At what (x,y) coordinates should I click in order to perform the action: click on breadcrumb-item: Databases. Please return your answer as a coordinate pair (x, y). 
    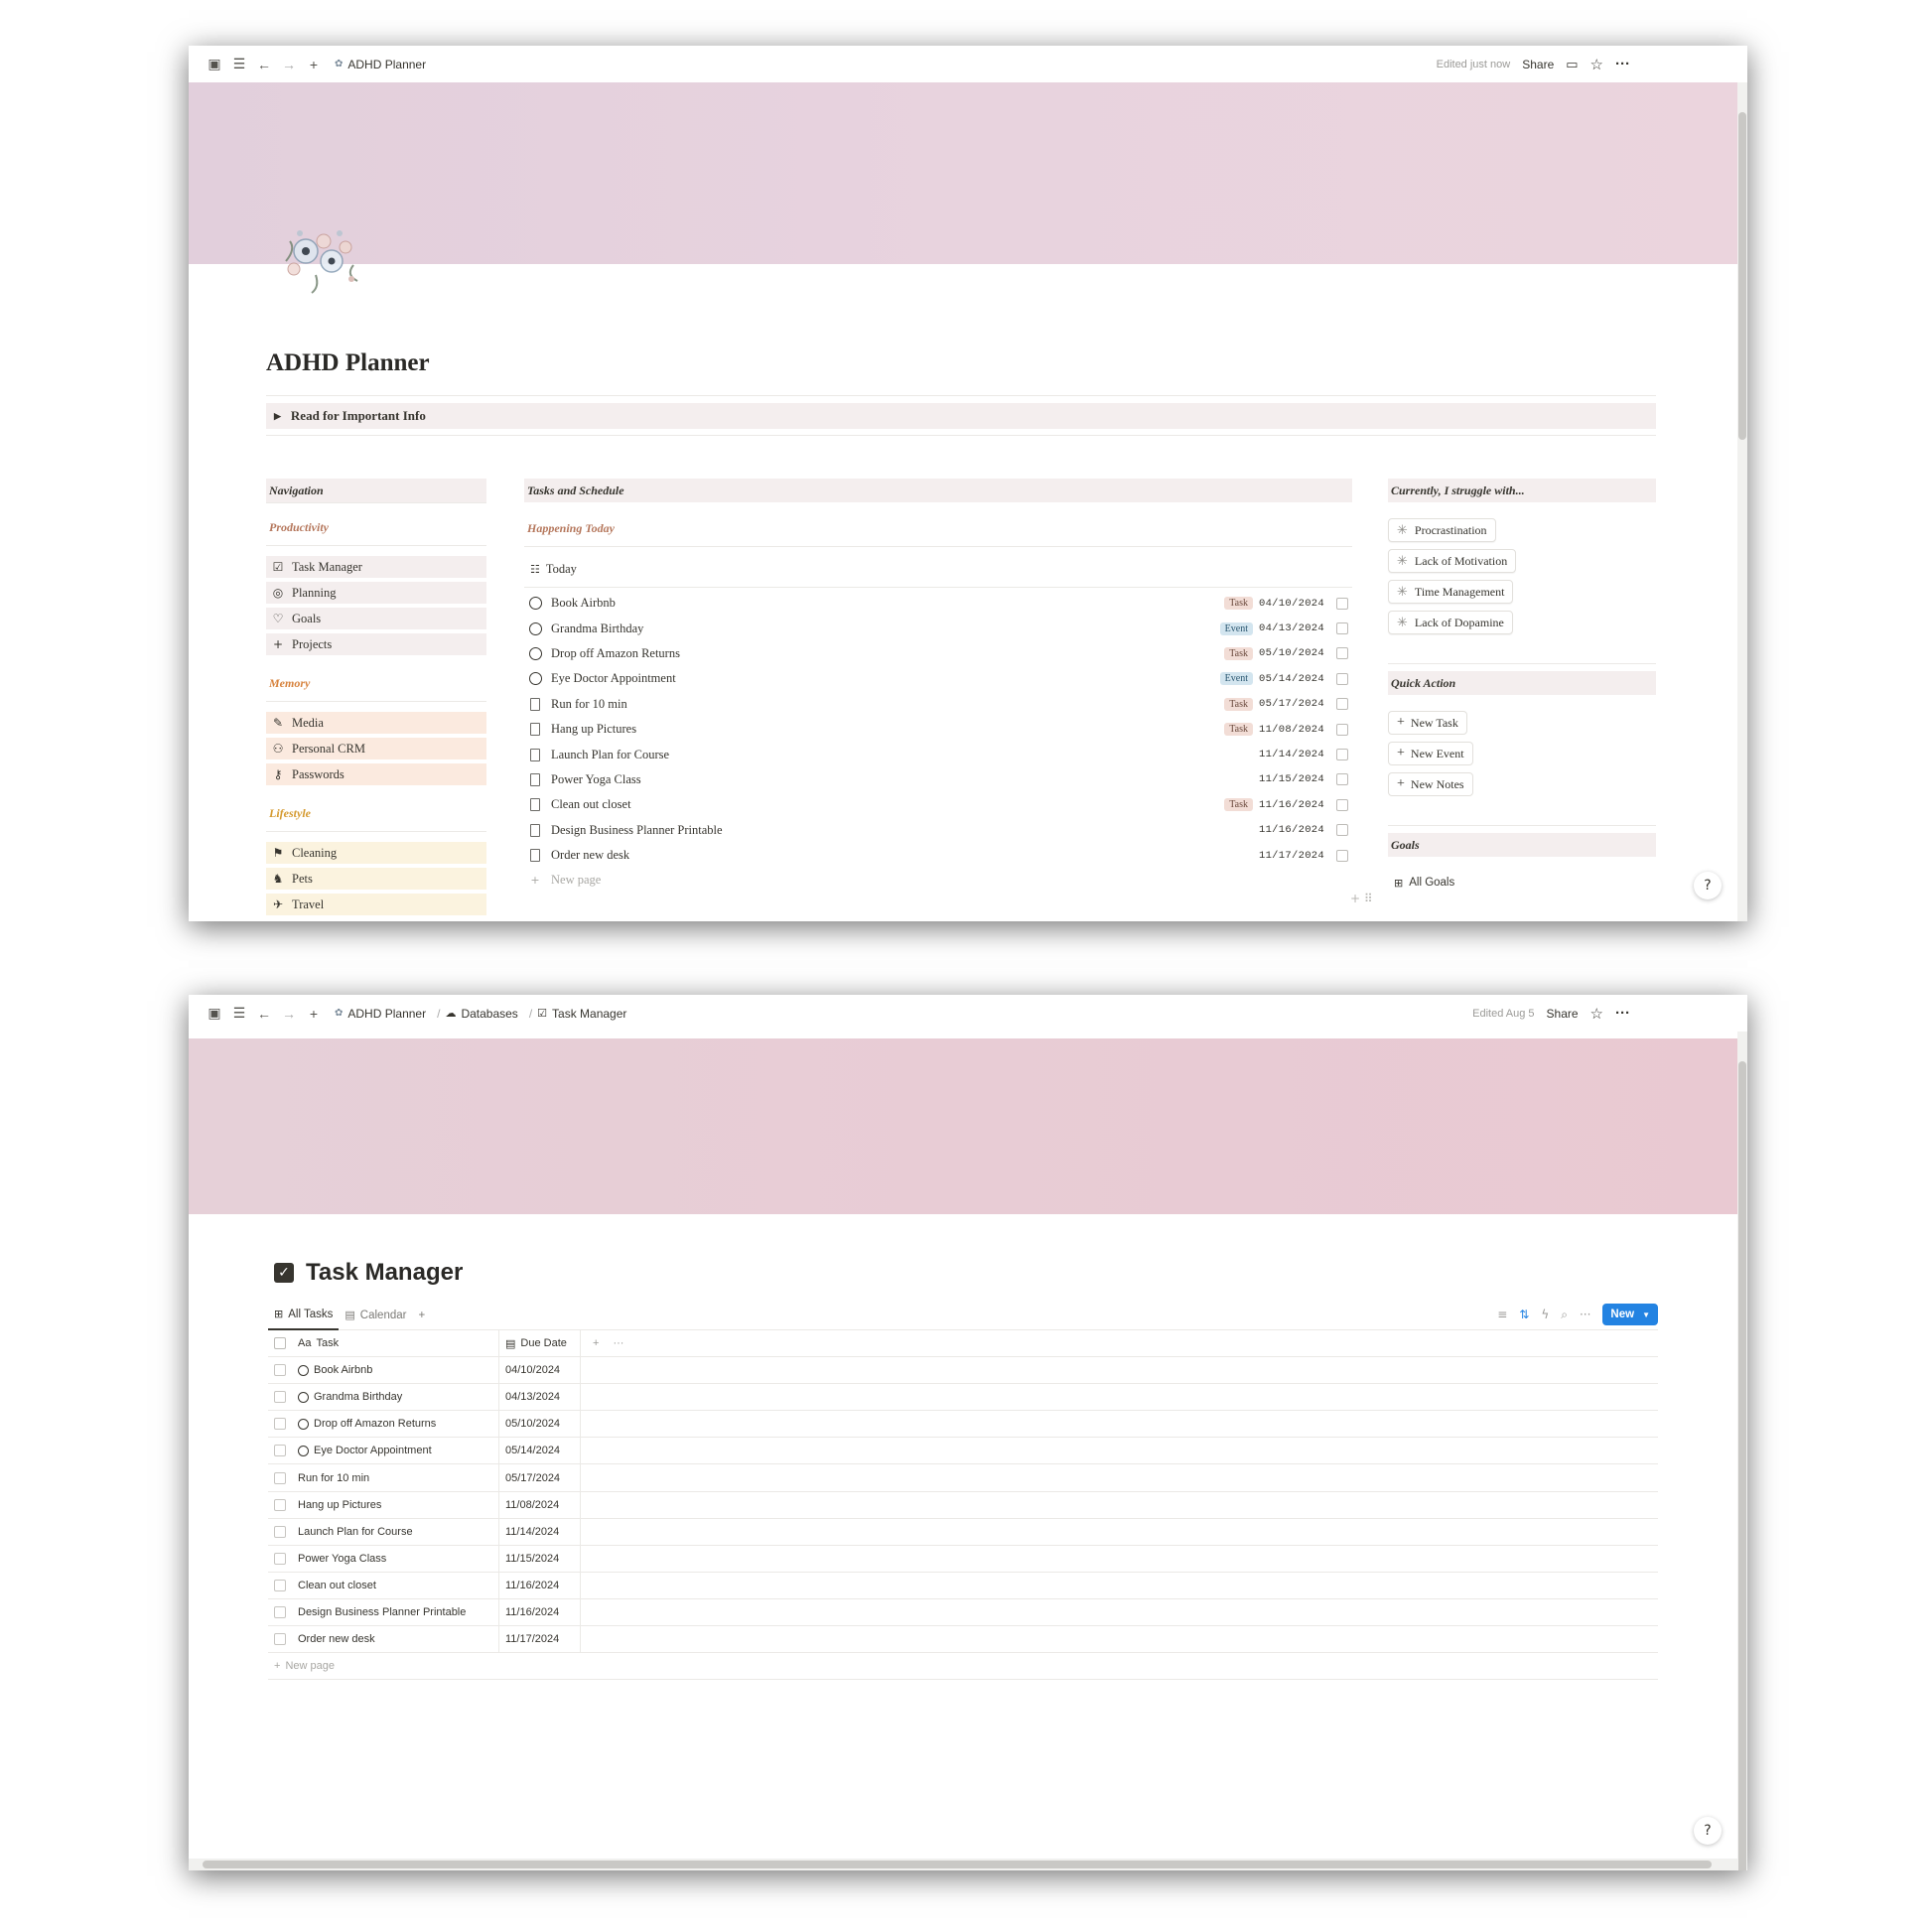
    Looking at the image, I should click on (489, 1014).